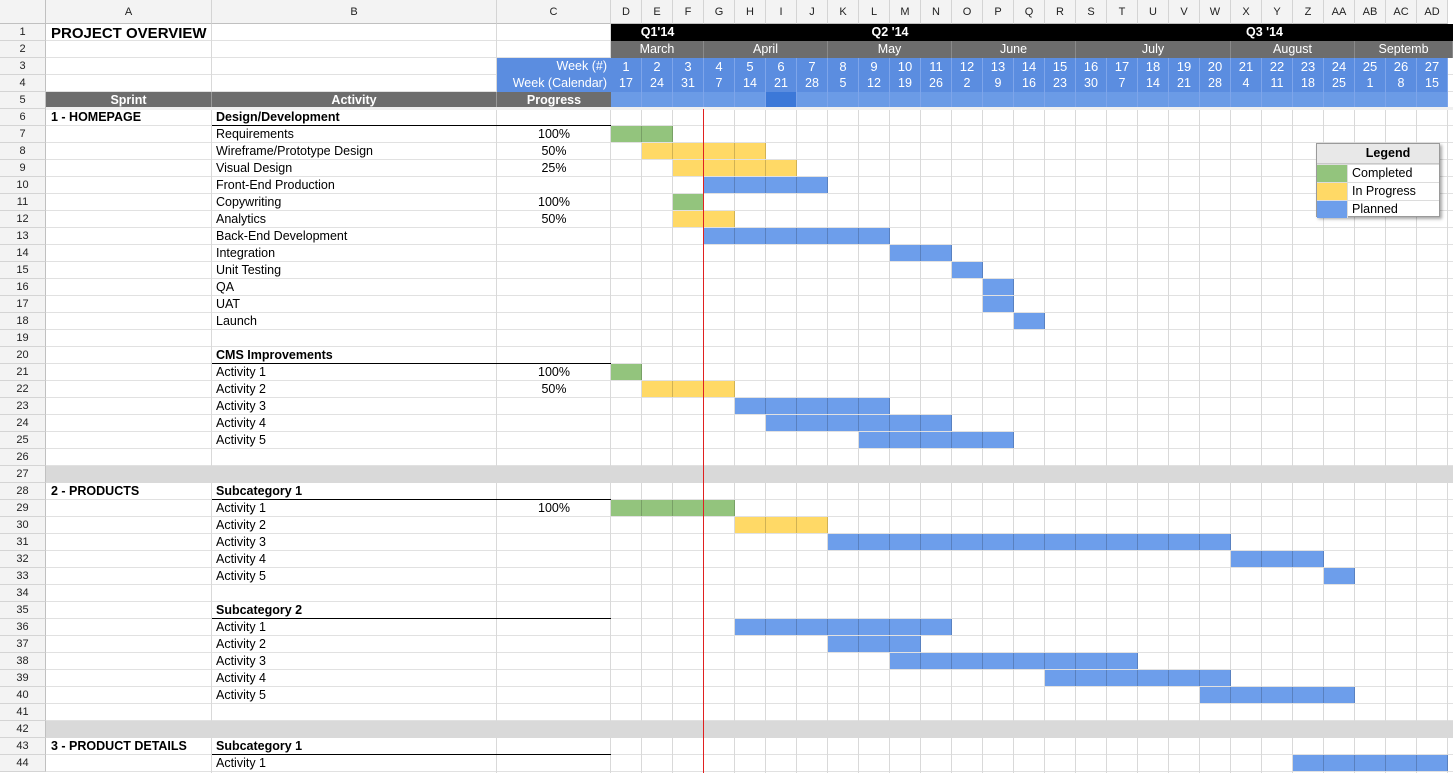 The image size is (1453, 773). I want to click on activity-name: Activity 4, so click(354, 559).